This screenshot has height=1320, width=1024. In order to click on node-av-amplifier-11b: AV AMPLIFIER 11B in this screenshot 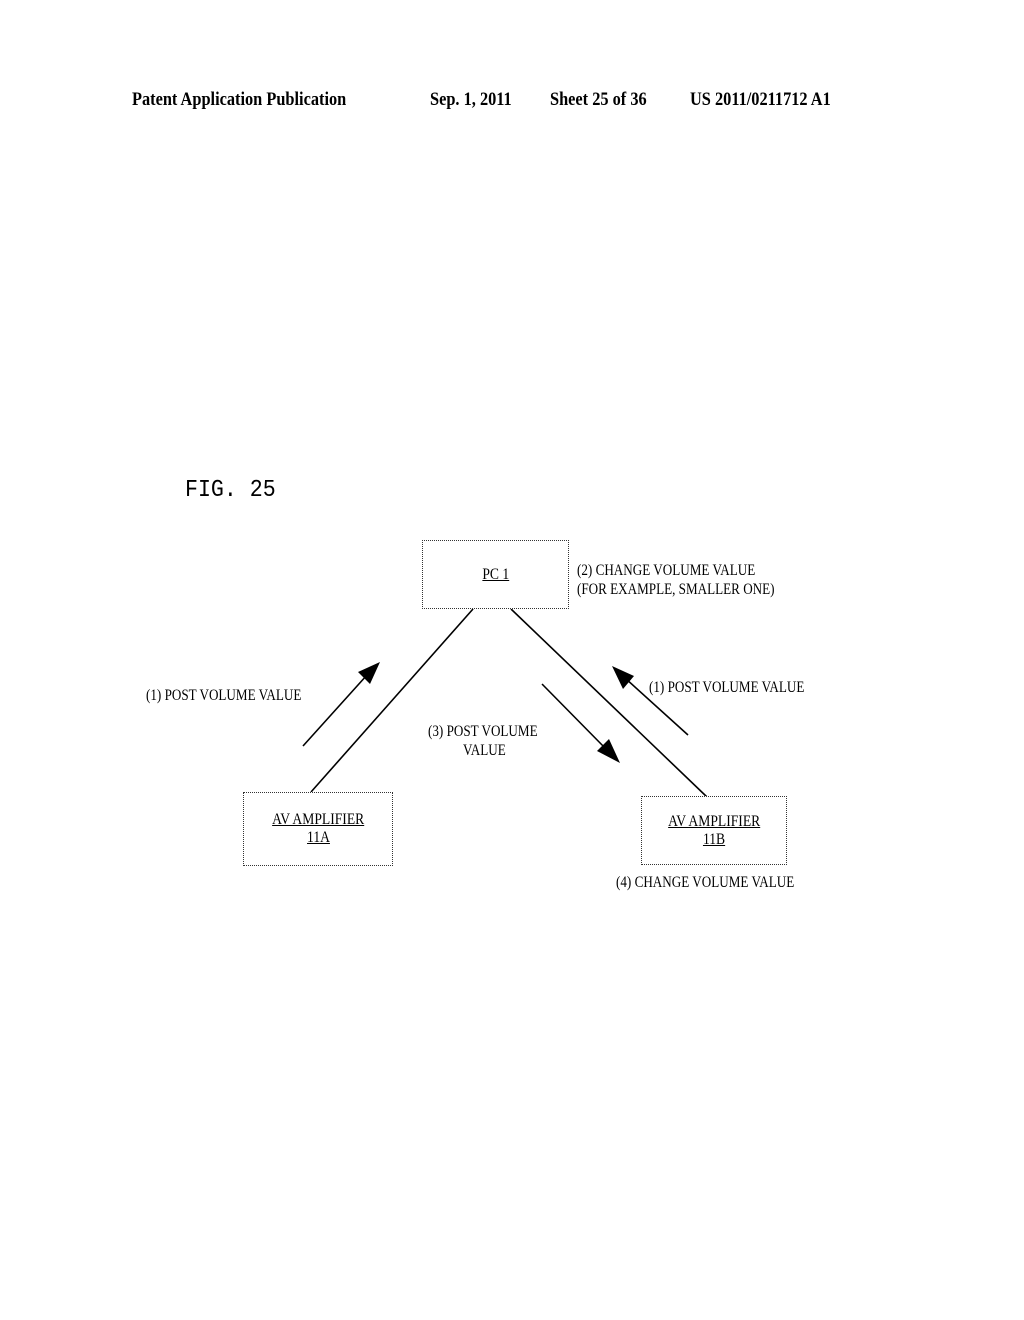, I will do `click(714, 830)`.